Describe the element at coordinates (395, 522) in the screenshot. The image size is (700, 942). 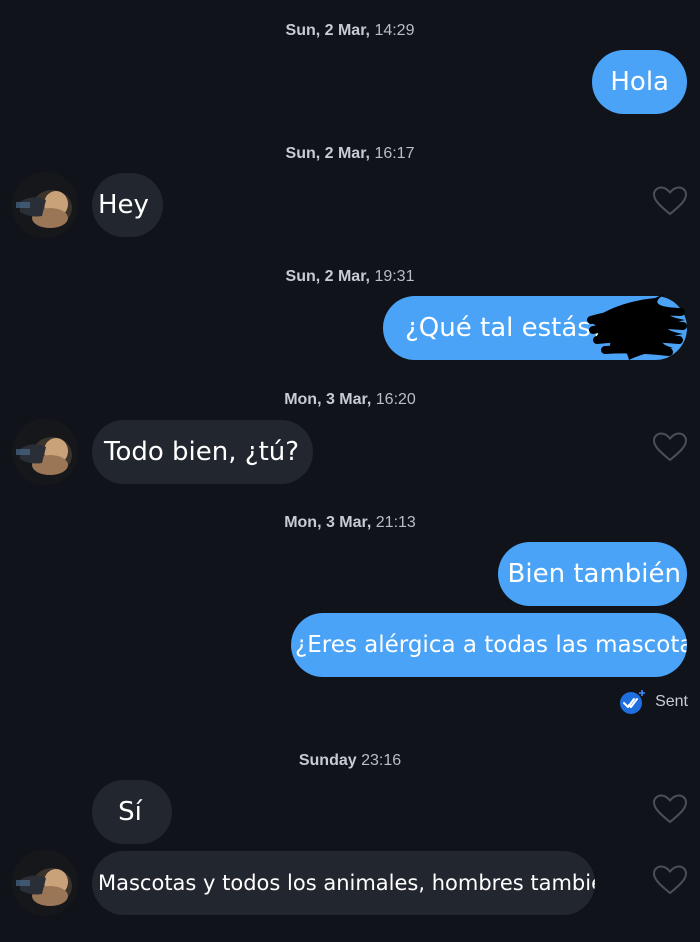
I see `timestamp-time: 21:13` at that location.